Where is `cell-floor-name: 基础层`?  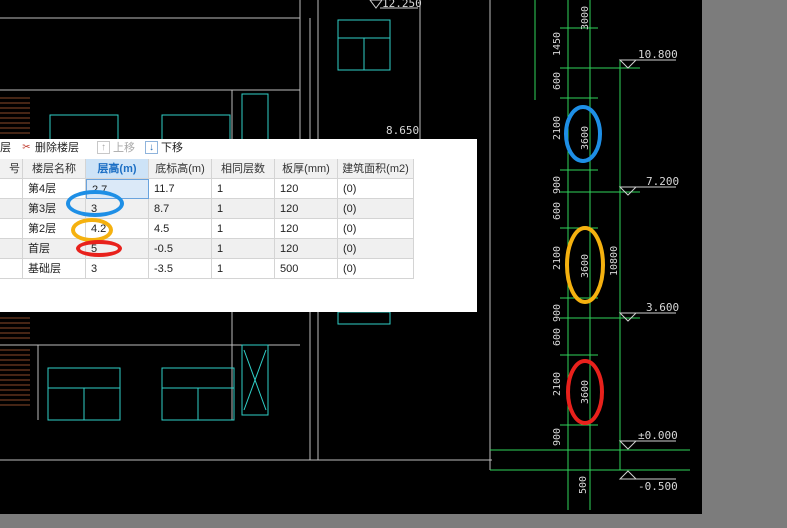 cell-floor-name: 基础层 is located at coordinates (54, 269).